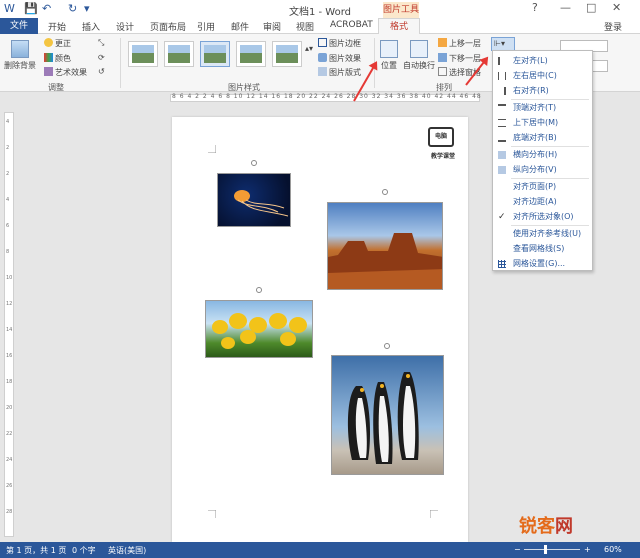  I want to click on zoom-level: 60%, so click(613, 549).